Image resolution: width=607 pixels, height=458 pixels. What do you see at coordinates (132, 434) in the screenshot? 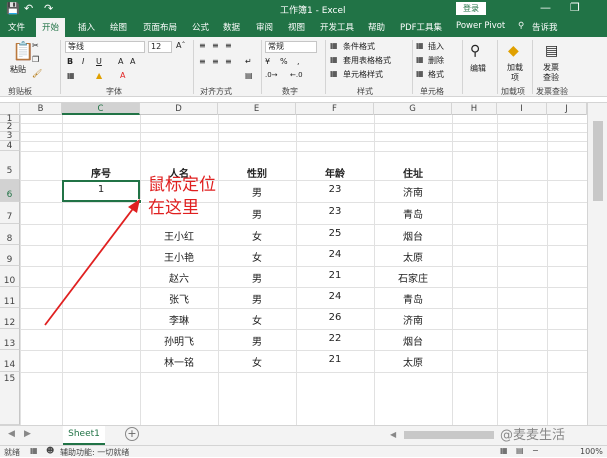
I see `add-sheet-button: +` at bounding box center [132, 434].